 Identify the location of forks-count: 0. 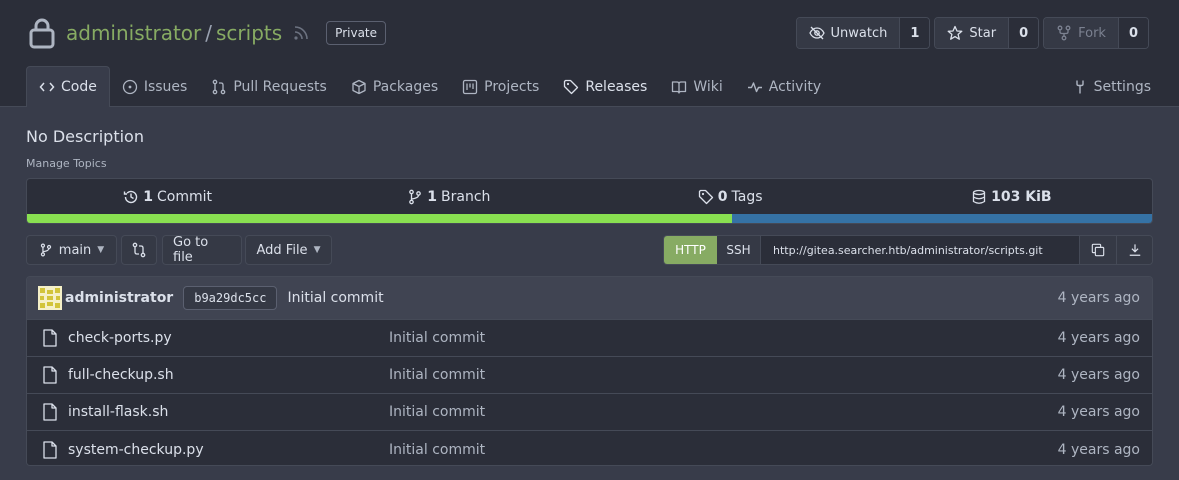
(1132, 33).